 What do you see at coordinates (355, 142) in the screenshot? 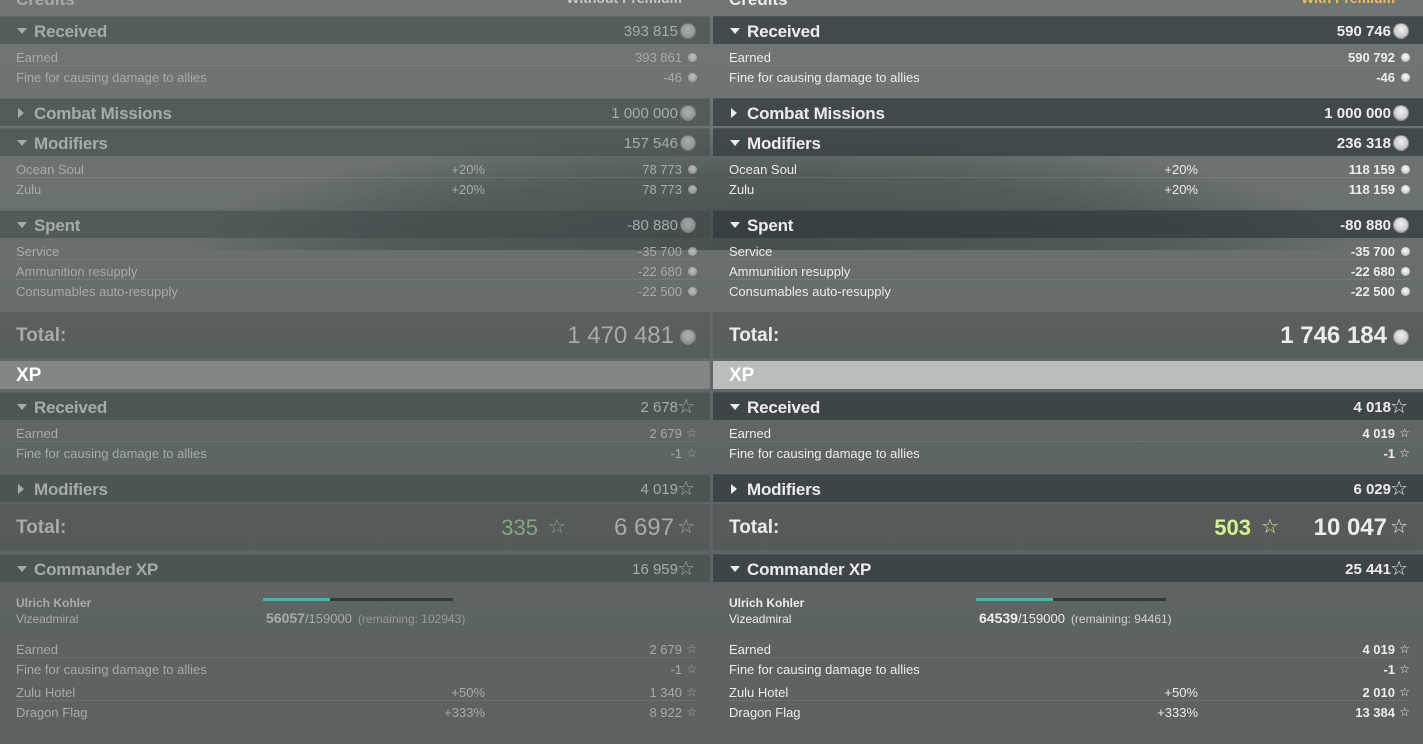
I see `modifiers-header: Modifiers 157 546` at bounding box center [355, 142].